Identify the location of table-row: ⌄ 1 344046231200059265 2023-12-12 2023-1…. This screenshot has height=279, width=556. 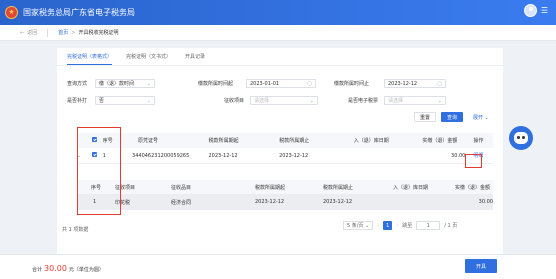
(285, 156).